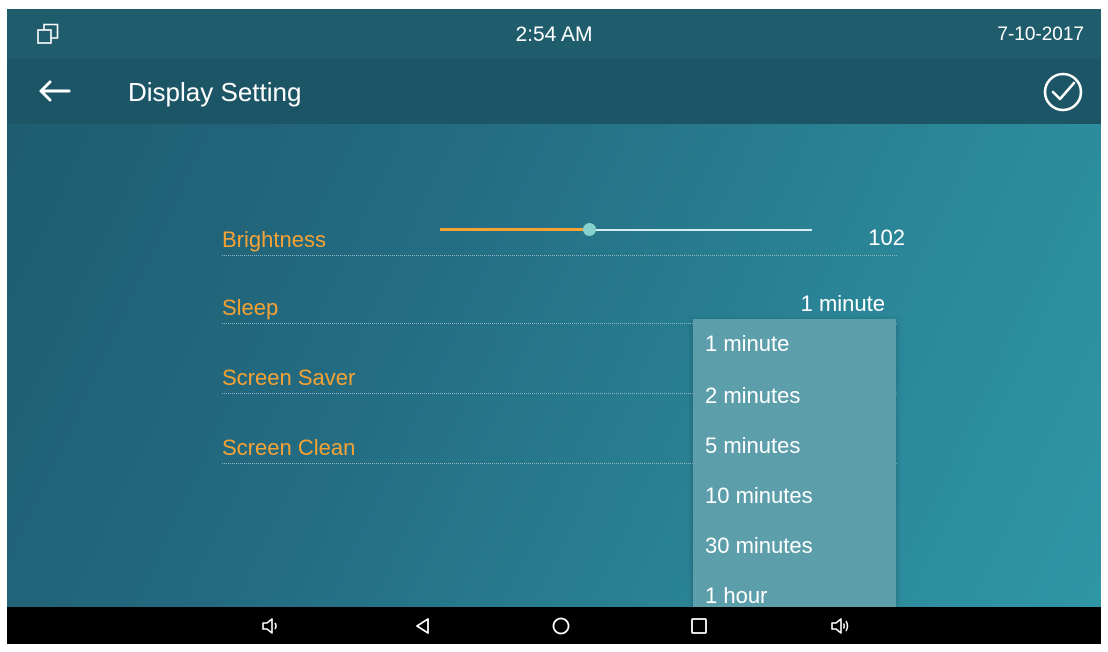 This screenshot has width=1108, height=652. Describe the element at coordinates (215, 92) in the screenshot. I see `page-title: Display Setting` at that location.